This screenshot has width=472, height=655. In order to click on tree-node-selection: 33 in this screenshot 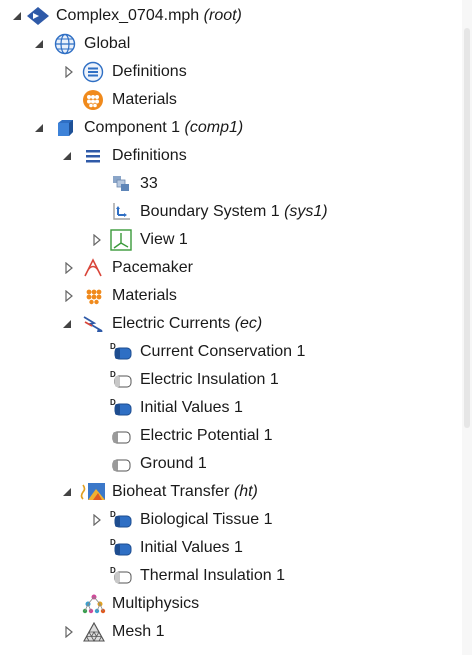, I will do `click(231, 184)`.